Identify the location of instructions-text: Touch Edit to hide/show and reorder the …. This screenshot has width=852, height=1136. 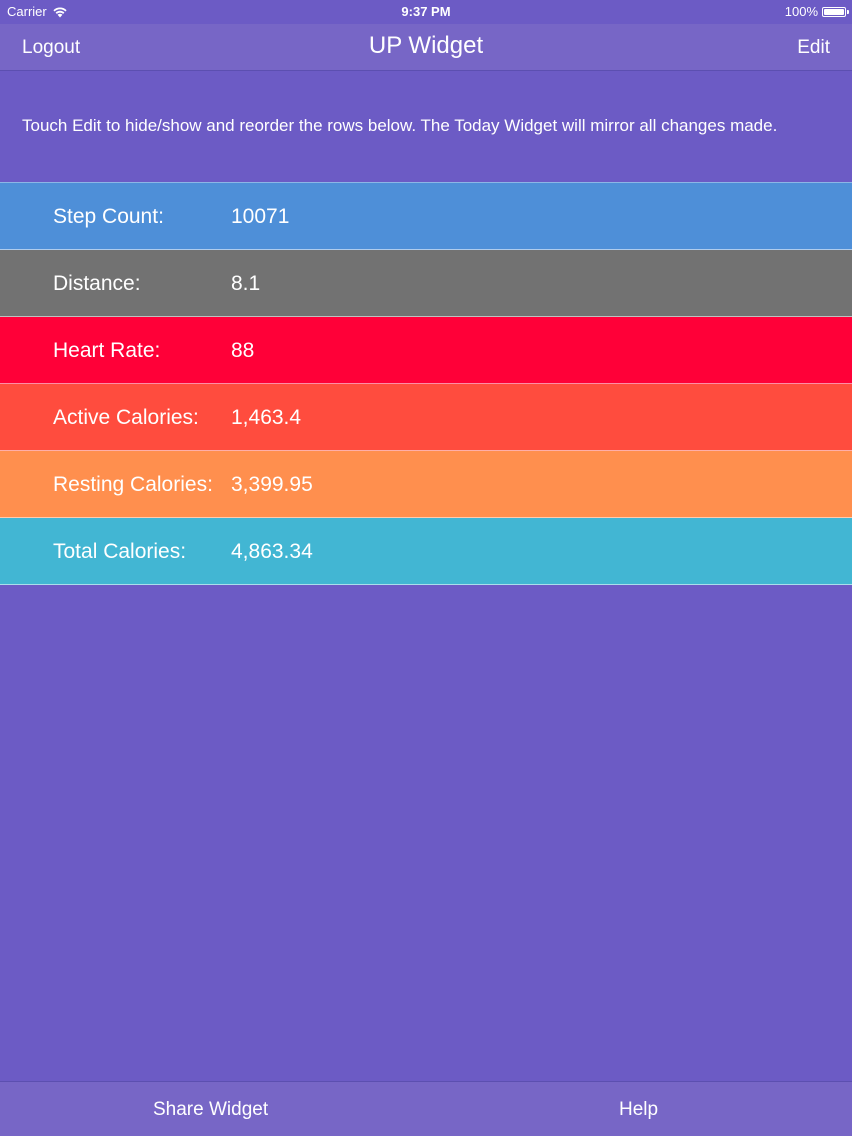
(426, 127).